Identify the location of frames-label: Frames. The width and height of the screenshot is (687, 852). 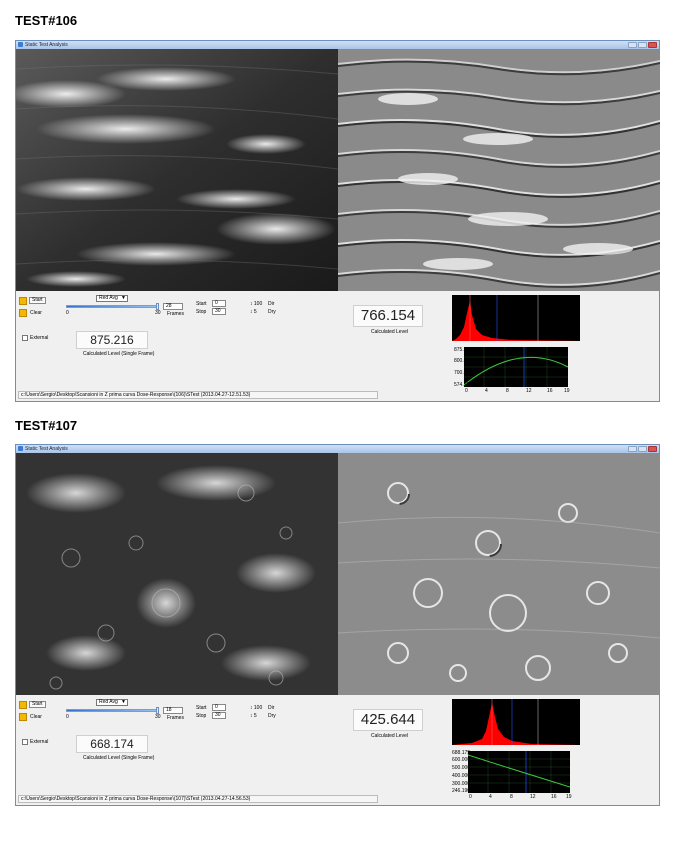
(175, 314).